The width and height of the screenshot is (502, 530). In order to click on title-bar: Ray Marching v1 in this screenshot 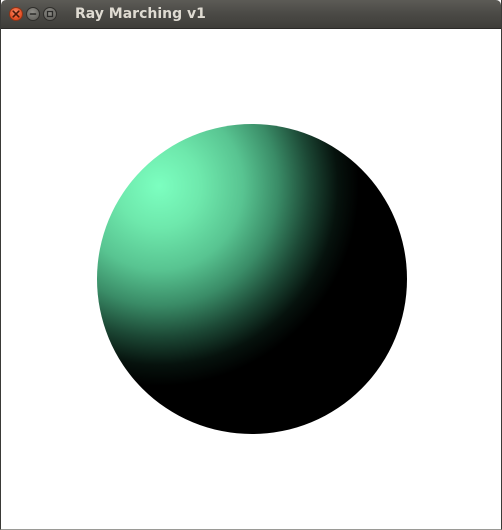, I will do `click(251, 14)`.